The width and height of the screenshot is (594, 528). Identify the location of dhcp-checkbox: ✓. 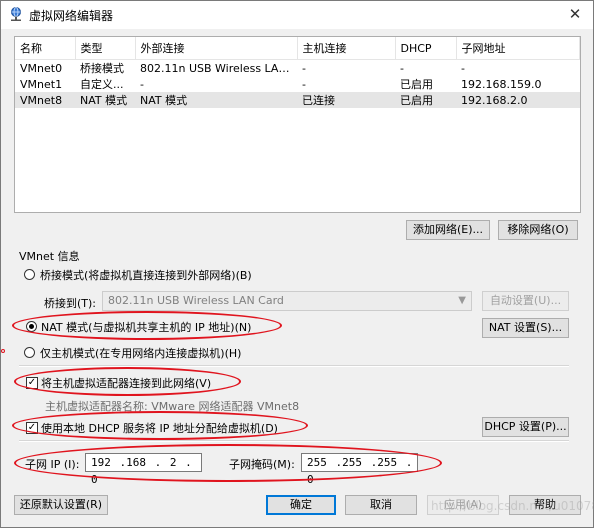
(32, 428).